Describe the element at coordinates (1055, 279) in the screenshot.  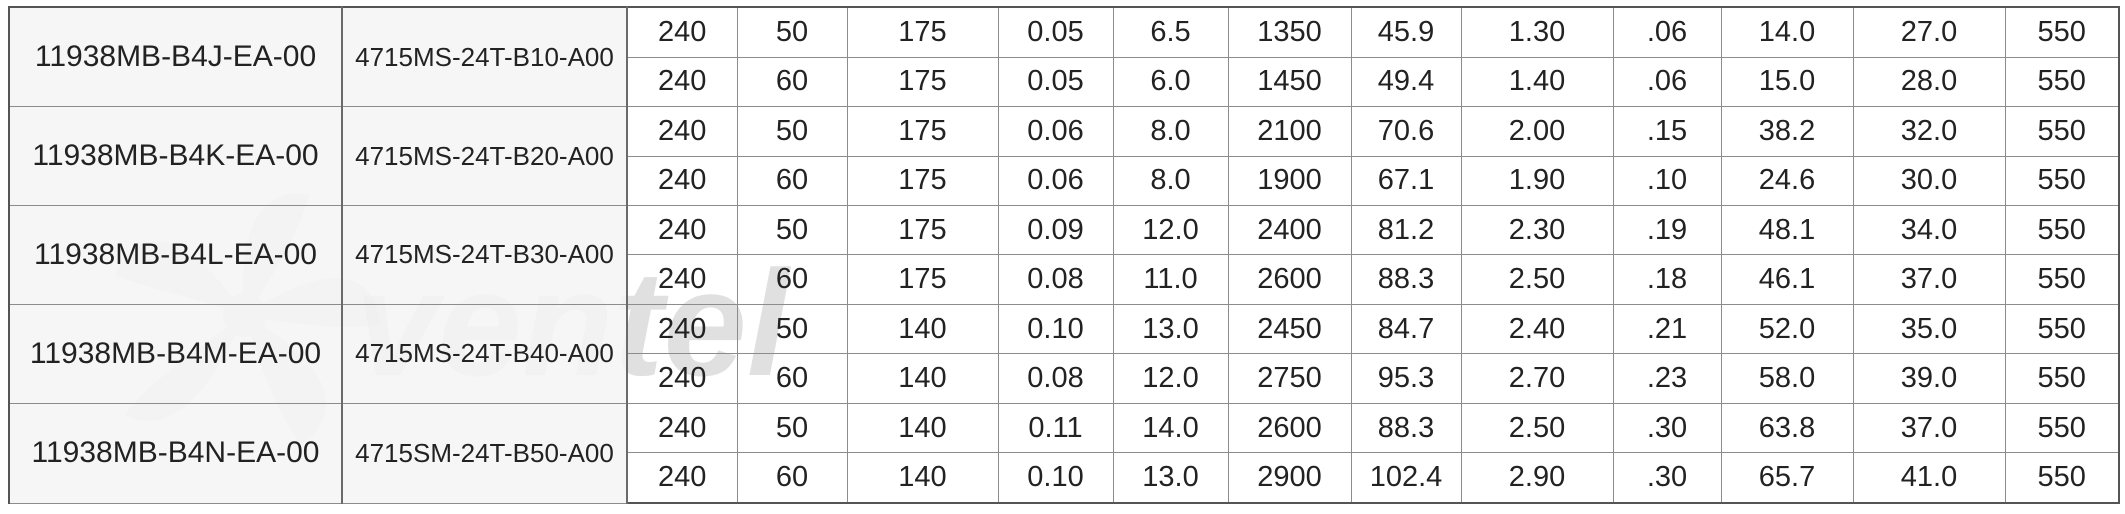
I see `table-cell: 0.08` at that location.